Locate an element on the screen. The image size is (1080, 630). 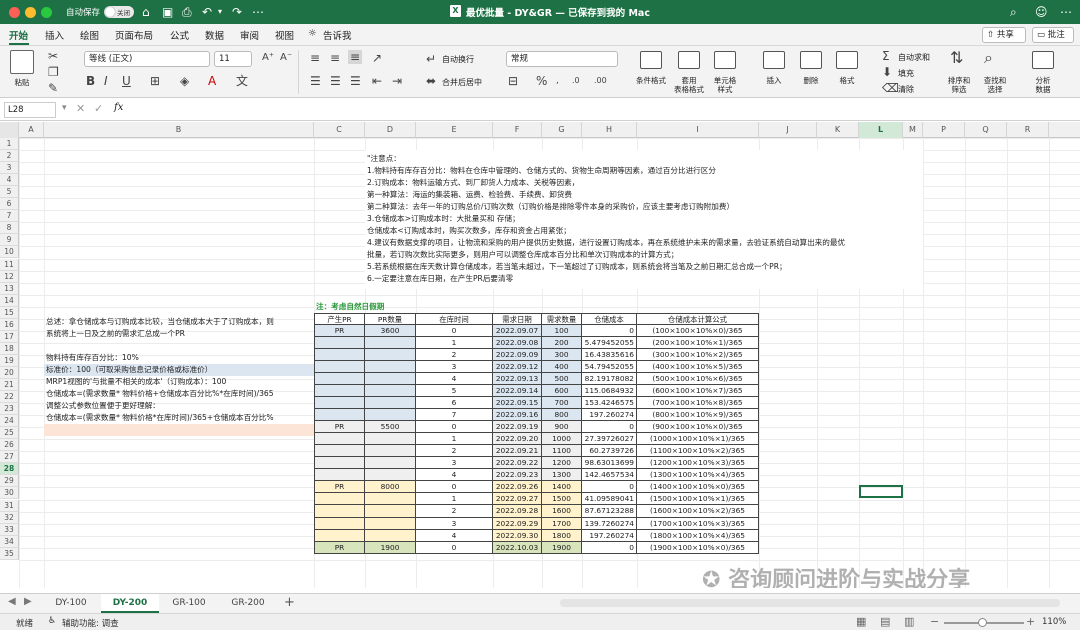
row-header: 23 is located at coordinates (9, 409).